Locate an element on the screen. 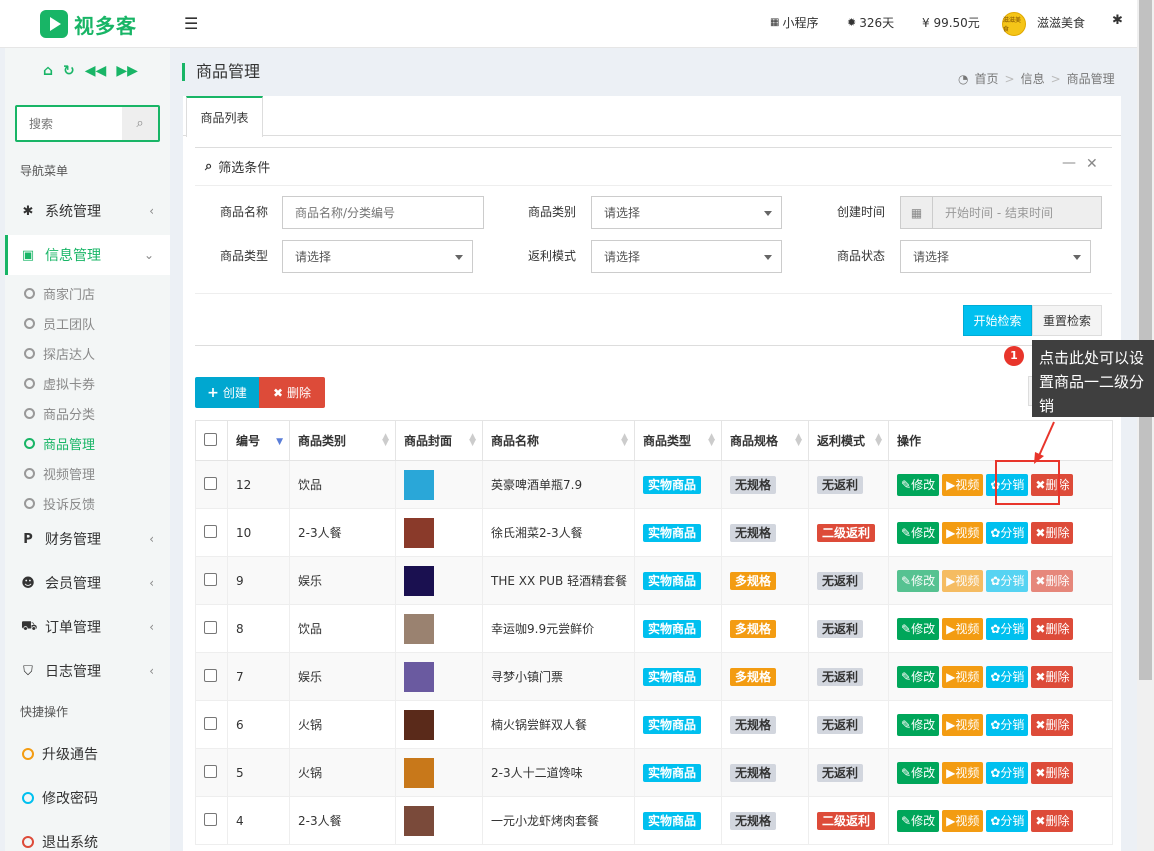  reset-search-button: 重置检索 is located at coordinates (1067, 320).